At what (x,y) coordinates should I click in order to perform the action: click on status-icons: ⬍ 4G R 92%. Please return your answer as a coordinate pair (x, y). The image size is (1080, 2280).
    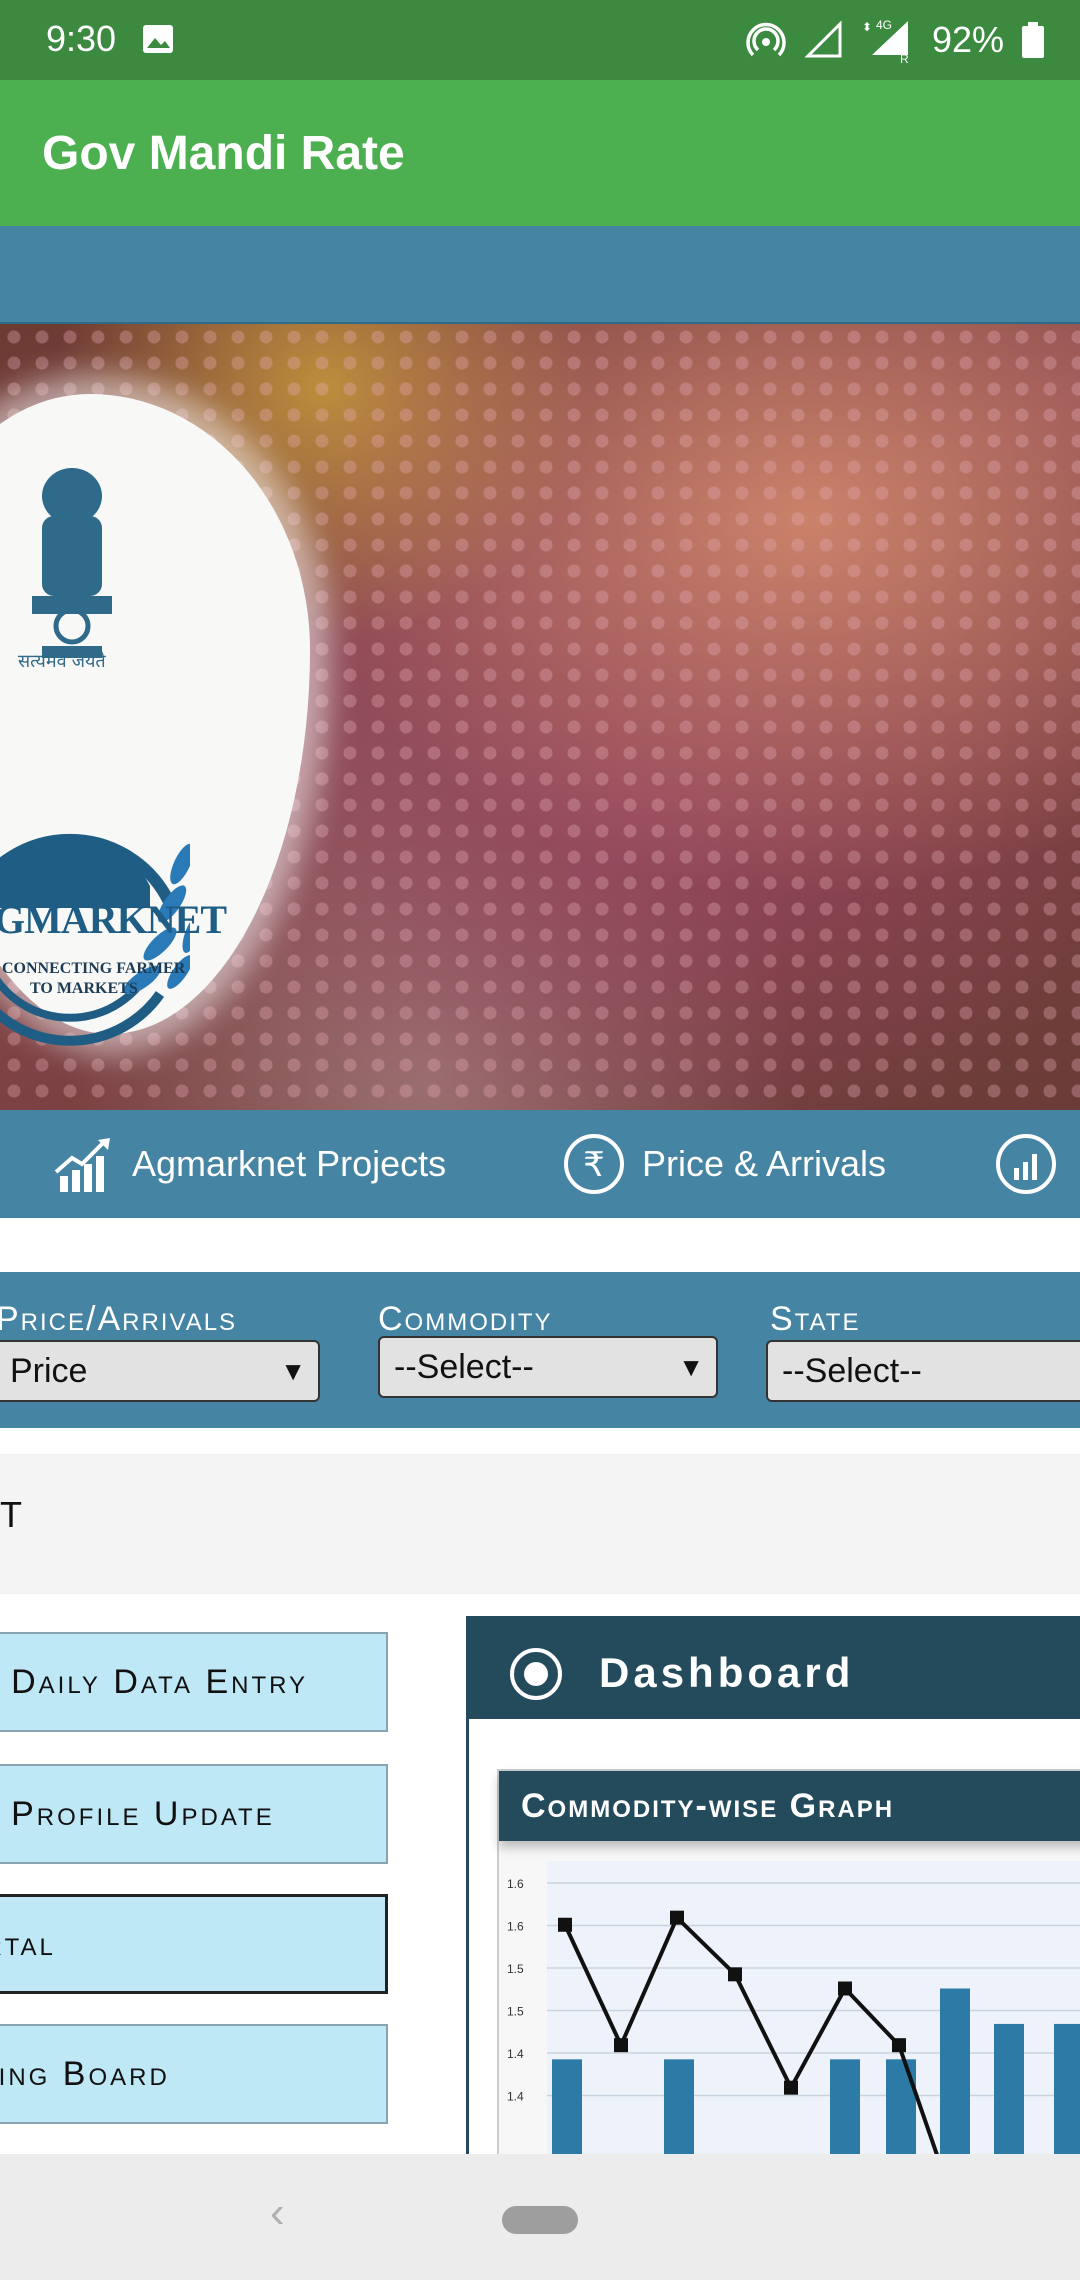
    Looking at the image, I should click on (895, 40).